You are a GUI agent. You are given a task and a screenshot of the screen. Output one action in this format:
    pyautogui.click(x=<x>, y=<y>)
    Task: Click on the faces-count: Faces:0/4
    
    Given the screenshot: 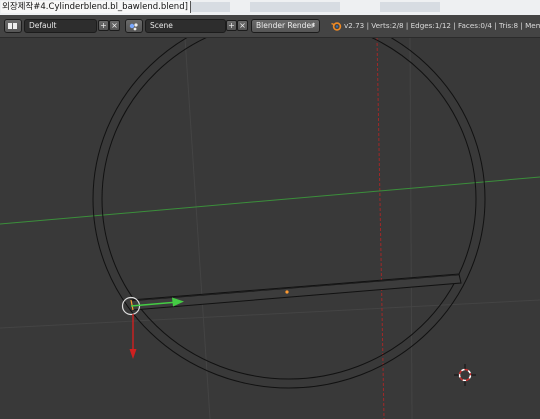 What is the action you would take?
    pyautogui.click(x=475, y=25)
    